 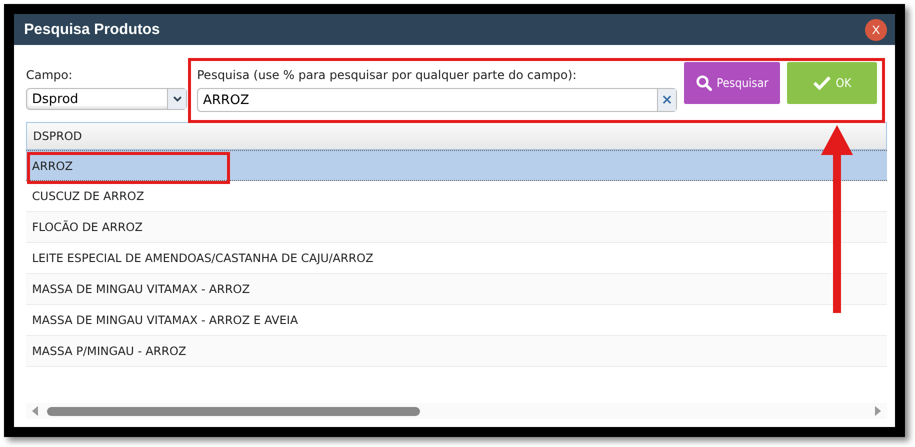 What do you see at coordinates (87, 227) in the screenshot?
I see `table-cell: FLOCÃO DE ARROZ` at bounding box center [87, 227].